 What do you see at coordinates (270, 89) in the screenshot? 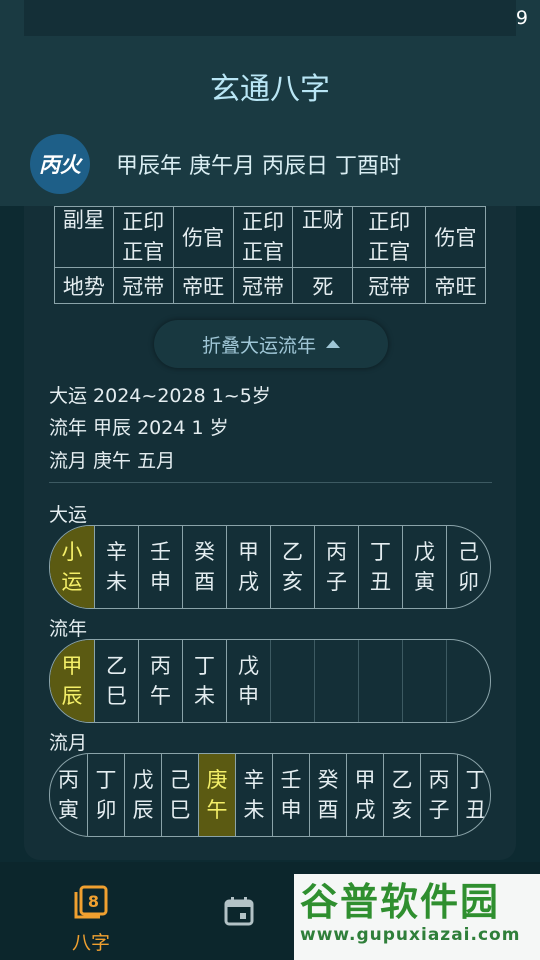
I see `app-title: 玄通八字` at bounding box center [270, 89].